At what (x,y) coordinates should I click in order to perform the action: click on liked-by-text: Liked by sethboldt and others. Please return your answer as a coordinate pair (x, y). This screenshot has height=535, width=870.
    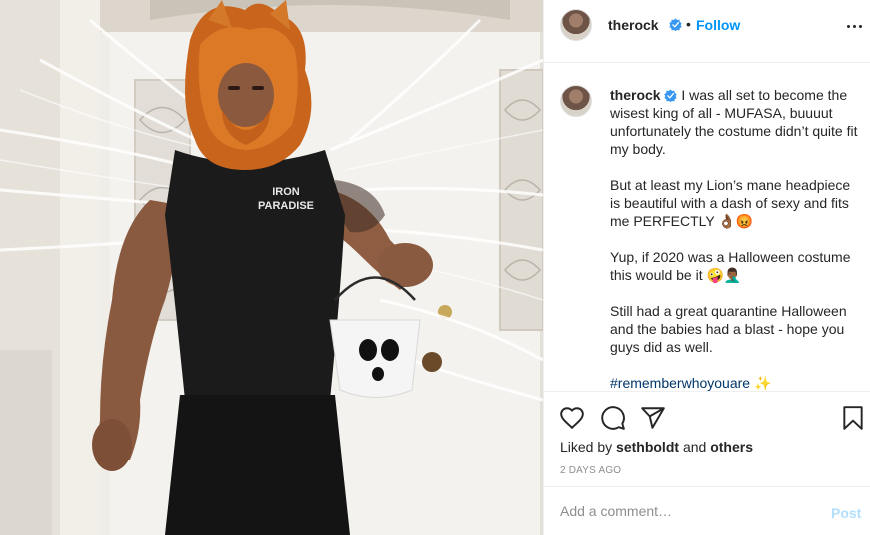
    Looking at the image, I should click on (656, 447).